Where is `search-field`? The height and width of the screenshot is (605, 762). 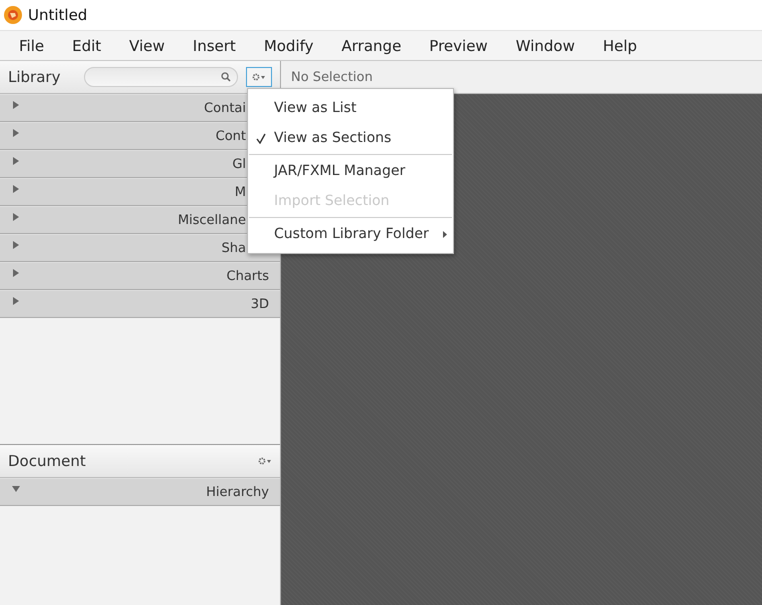 search-field is located at coordinates (161, 77).